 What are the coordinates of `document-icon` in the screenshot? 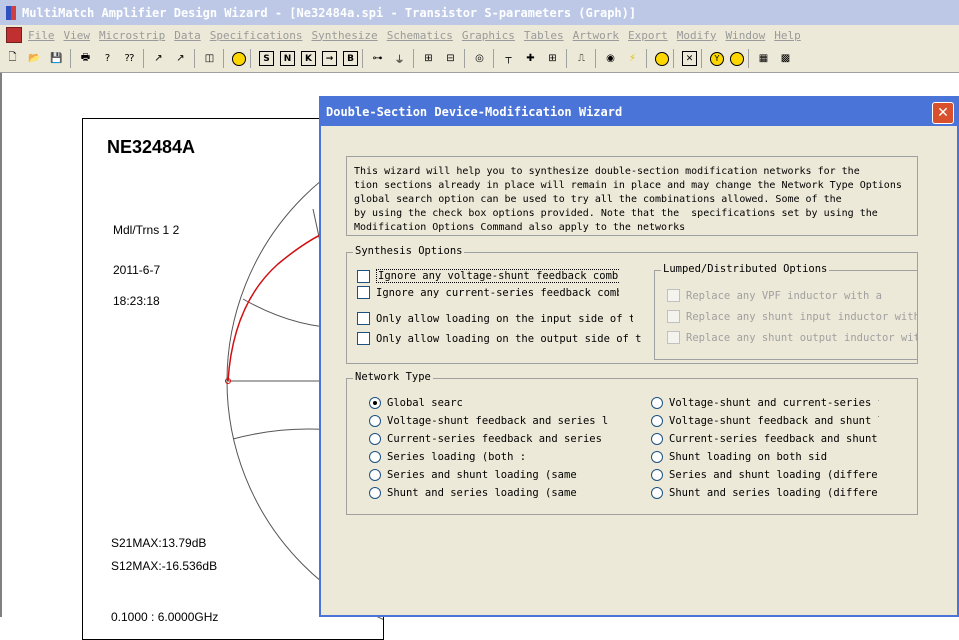 It's located at (14, 35).